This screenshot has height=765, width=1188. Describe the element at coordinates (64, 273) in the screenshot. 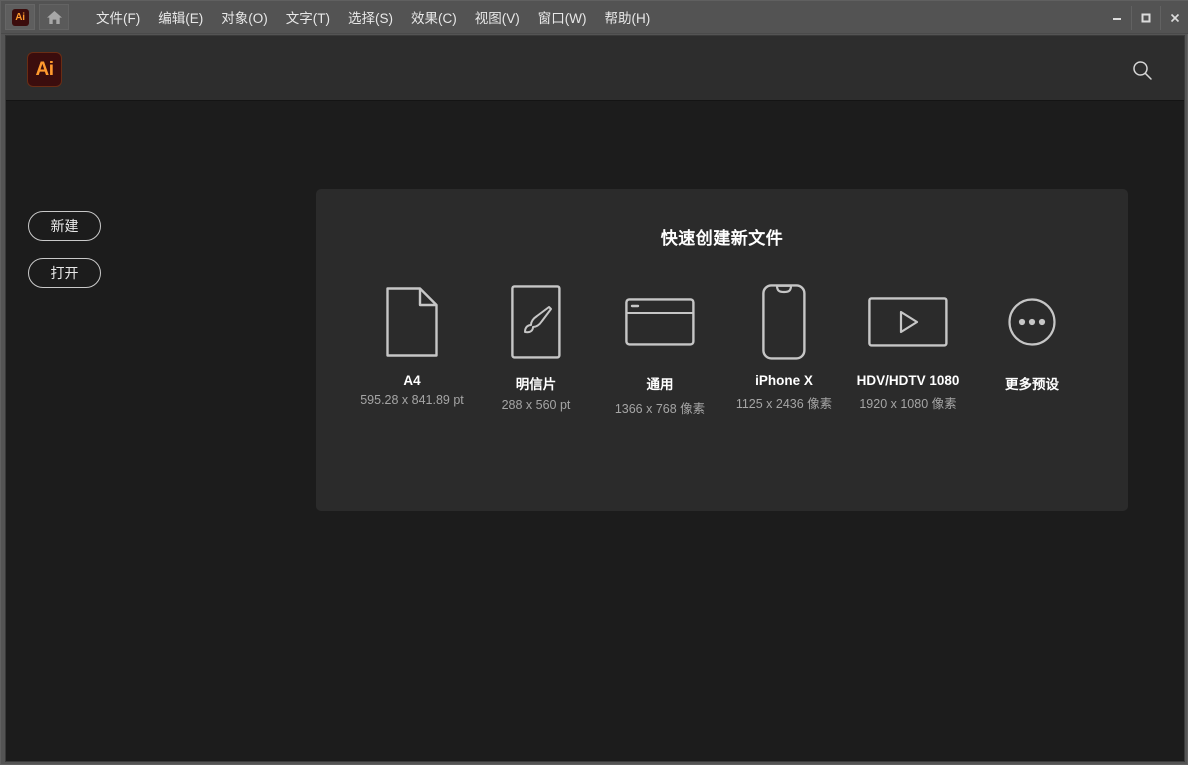

I see `open-document-button: 打开` at that location.